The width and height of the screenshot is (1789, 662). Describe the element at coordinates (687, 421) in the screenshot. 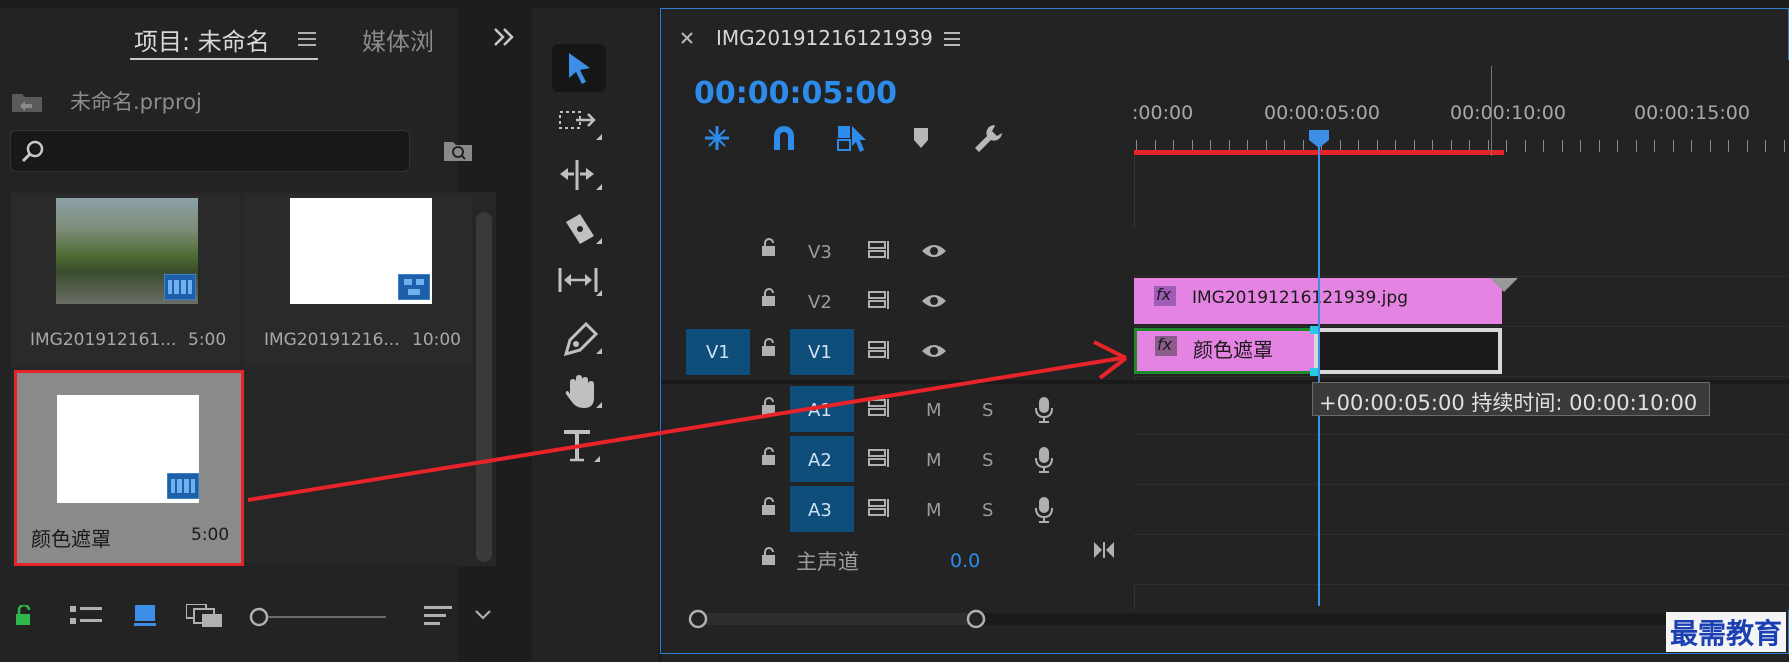

I see `annotation-arrow` at that location.